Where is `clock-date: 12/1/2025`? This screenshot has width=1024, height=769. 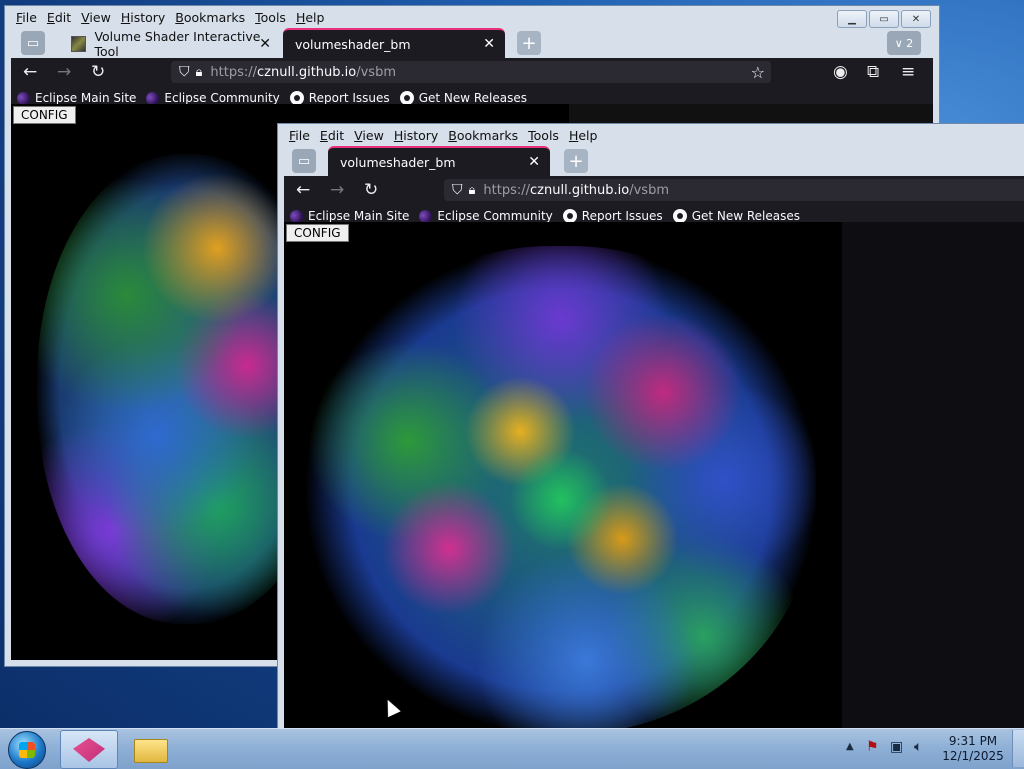
clock-date: 12/1/2025 is located at coordinates (973, 756).